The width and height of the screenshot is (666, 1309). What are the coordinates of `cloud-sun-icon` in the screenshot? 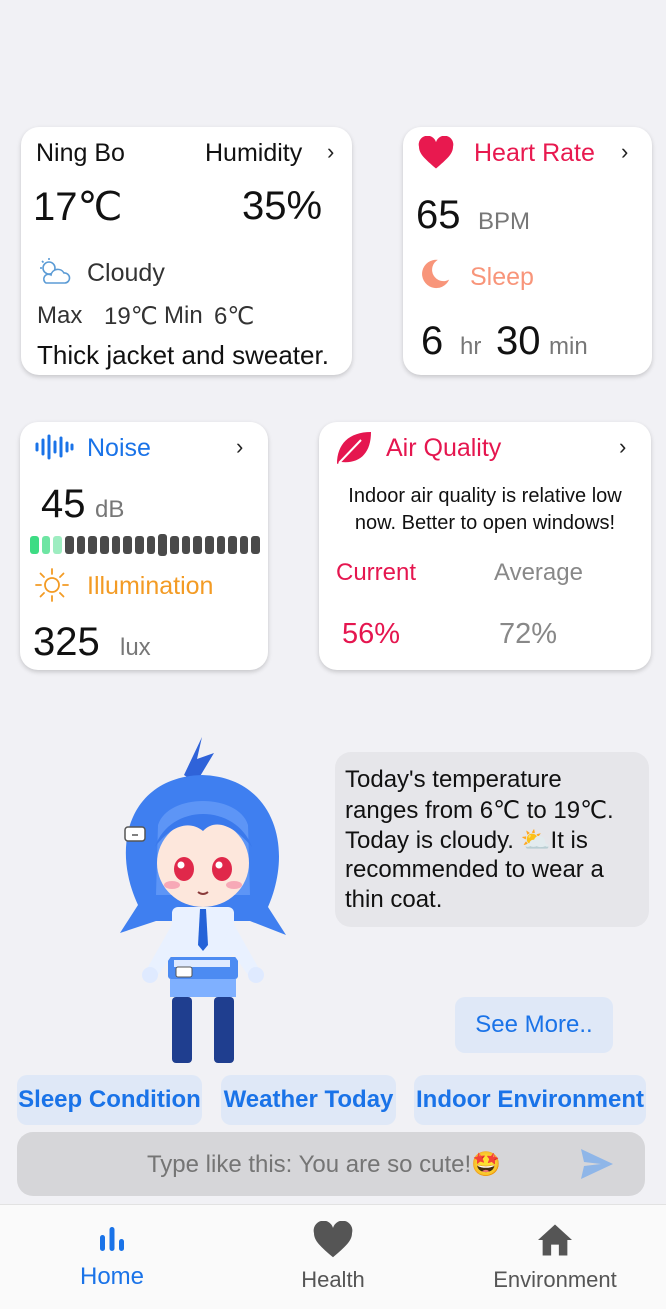 It's located at (55, 271).